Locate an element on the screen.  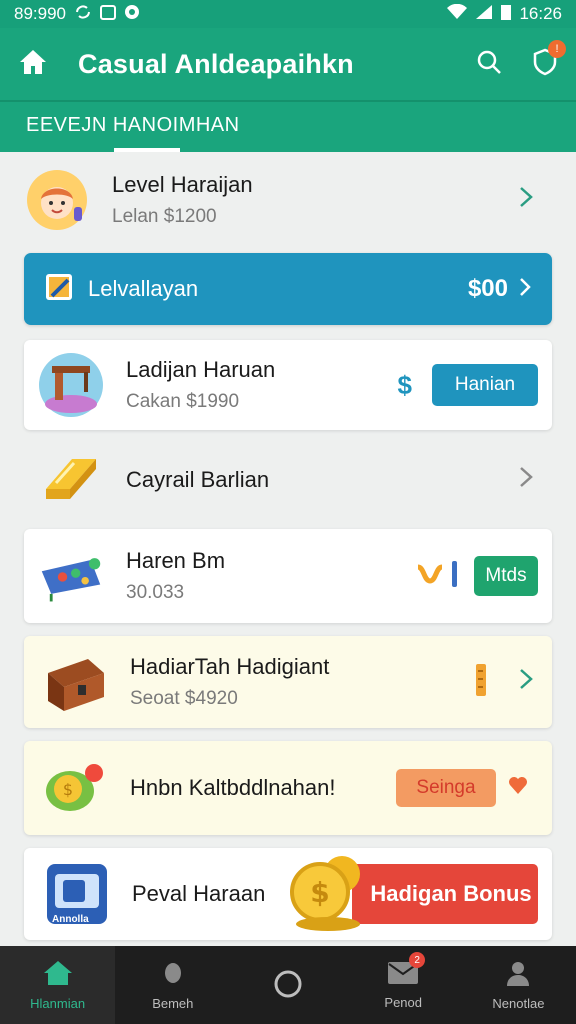
nav-item-profile: Nenotlae is located at coordinates (518, 985).